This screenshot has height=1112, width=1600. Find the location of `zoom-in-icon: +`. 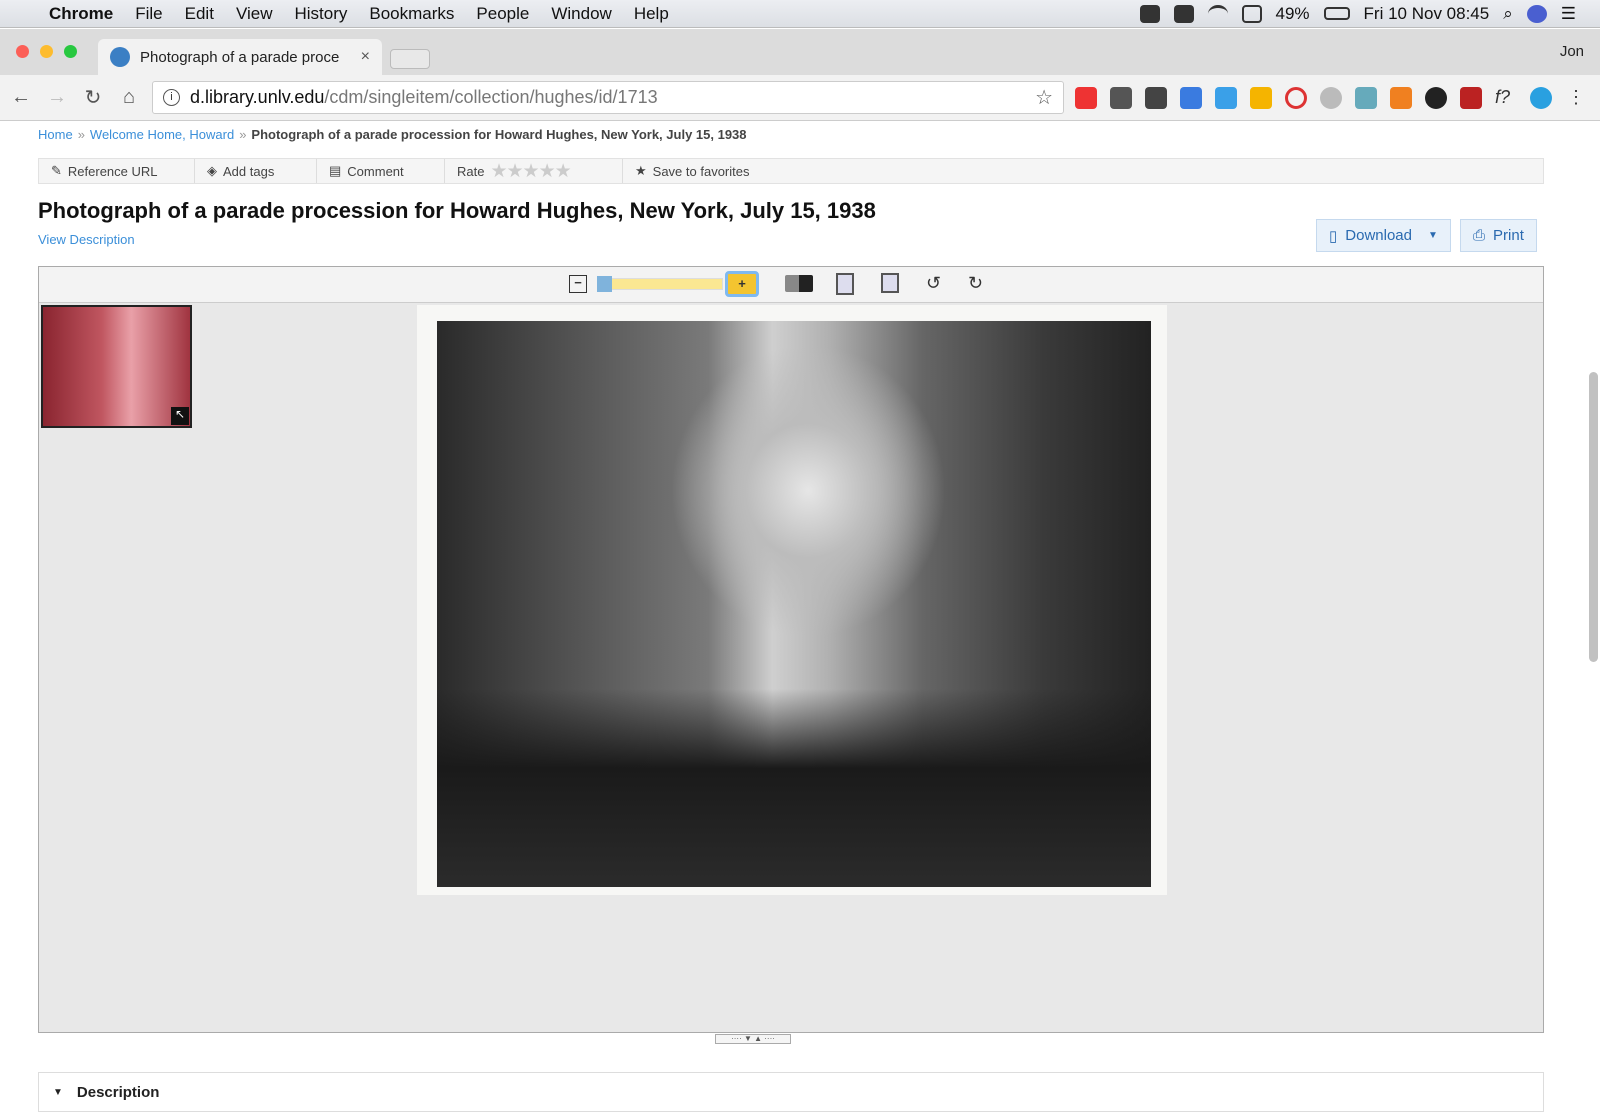

zoom-in-icon: + is located at coordinates (742, 284).